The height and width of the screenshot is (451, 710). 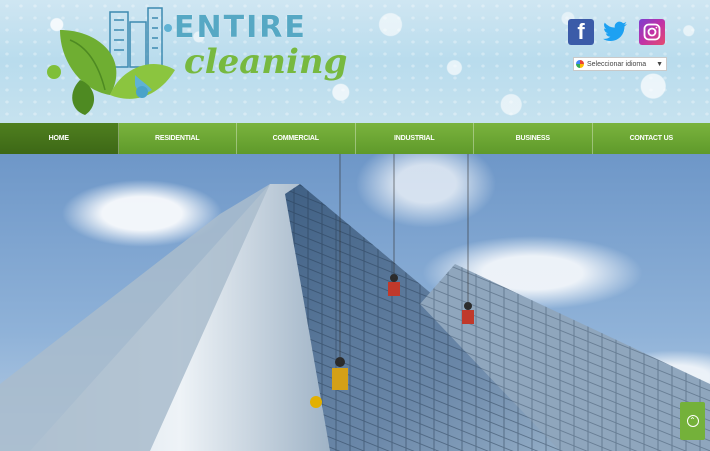 I want to click on language-selector: Seleccionar idioma ▼, so click(x=620, y=64).